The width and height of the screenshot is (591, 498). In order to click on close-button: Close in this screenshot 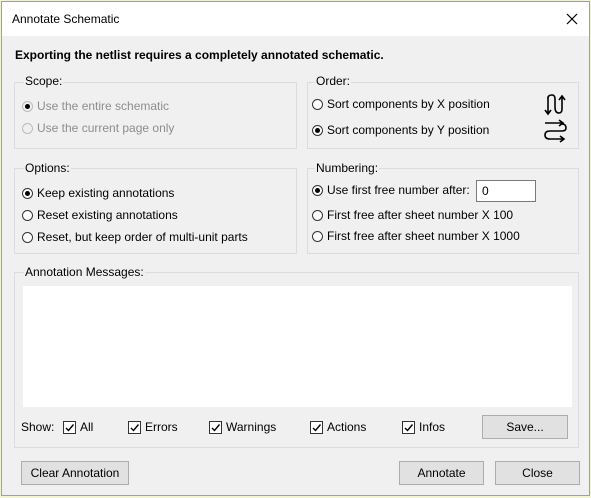, I will do `click(537, 473)`.